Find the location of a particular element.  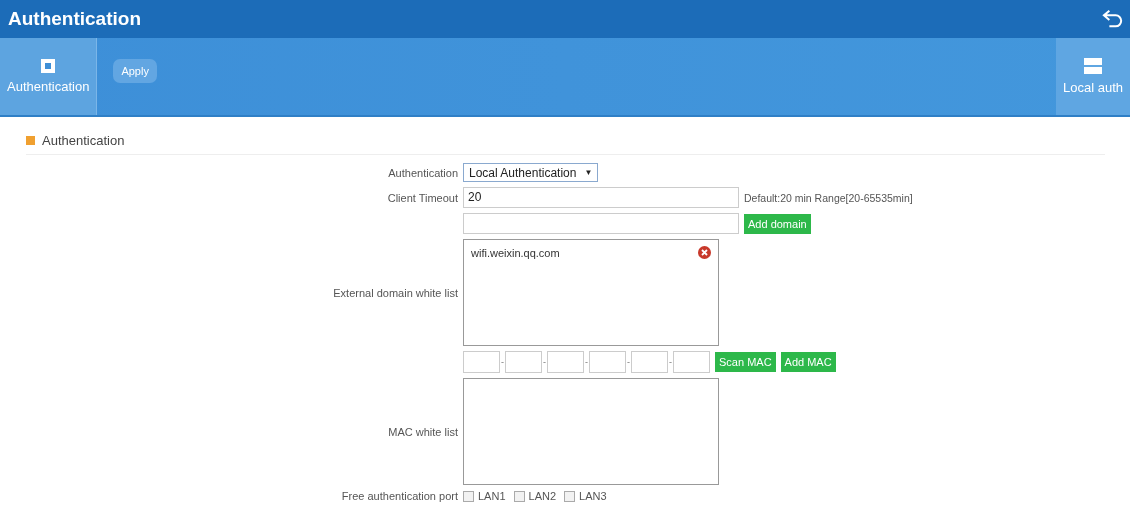

add-mac-button: Add MAC is located at coordinates (808, 362).